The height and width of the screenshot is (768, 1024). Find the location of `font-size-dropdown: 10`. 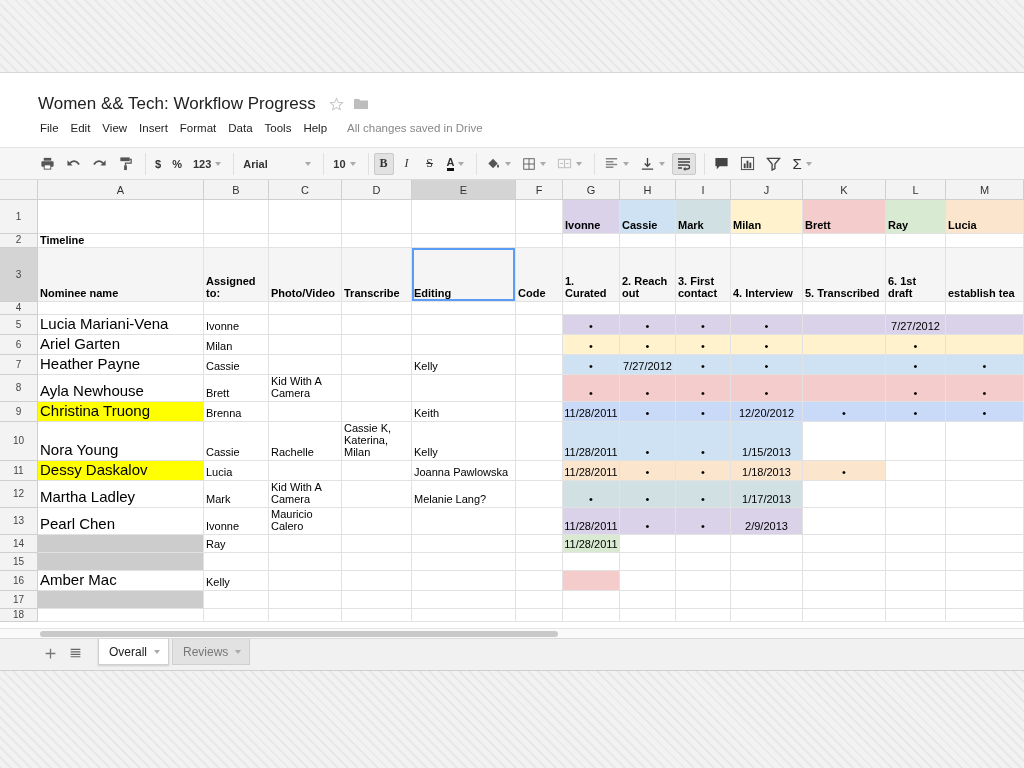

font-size-dropdown: 10 is located at coordinates (344, 163).